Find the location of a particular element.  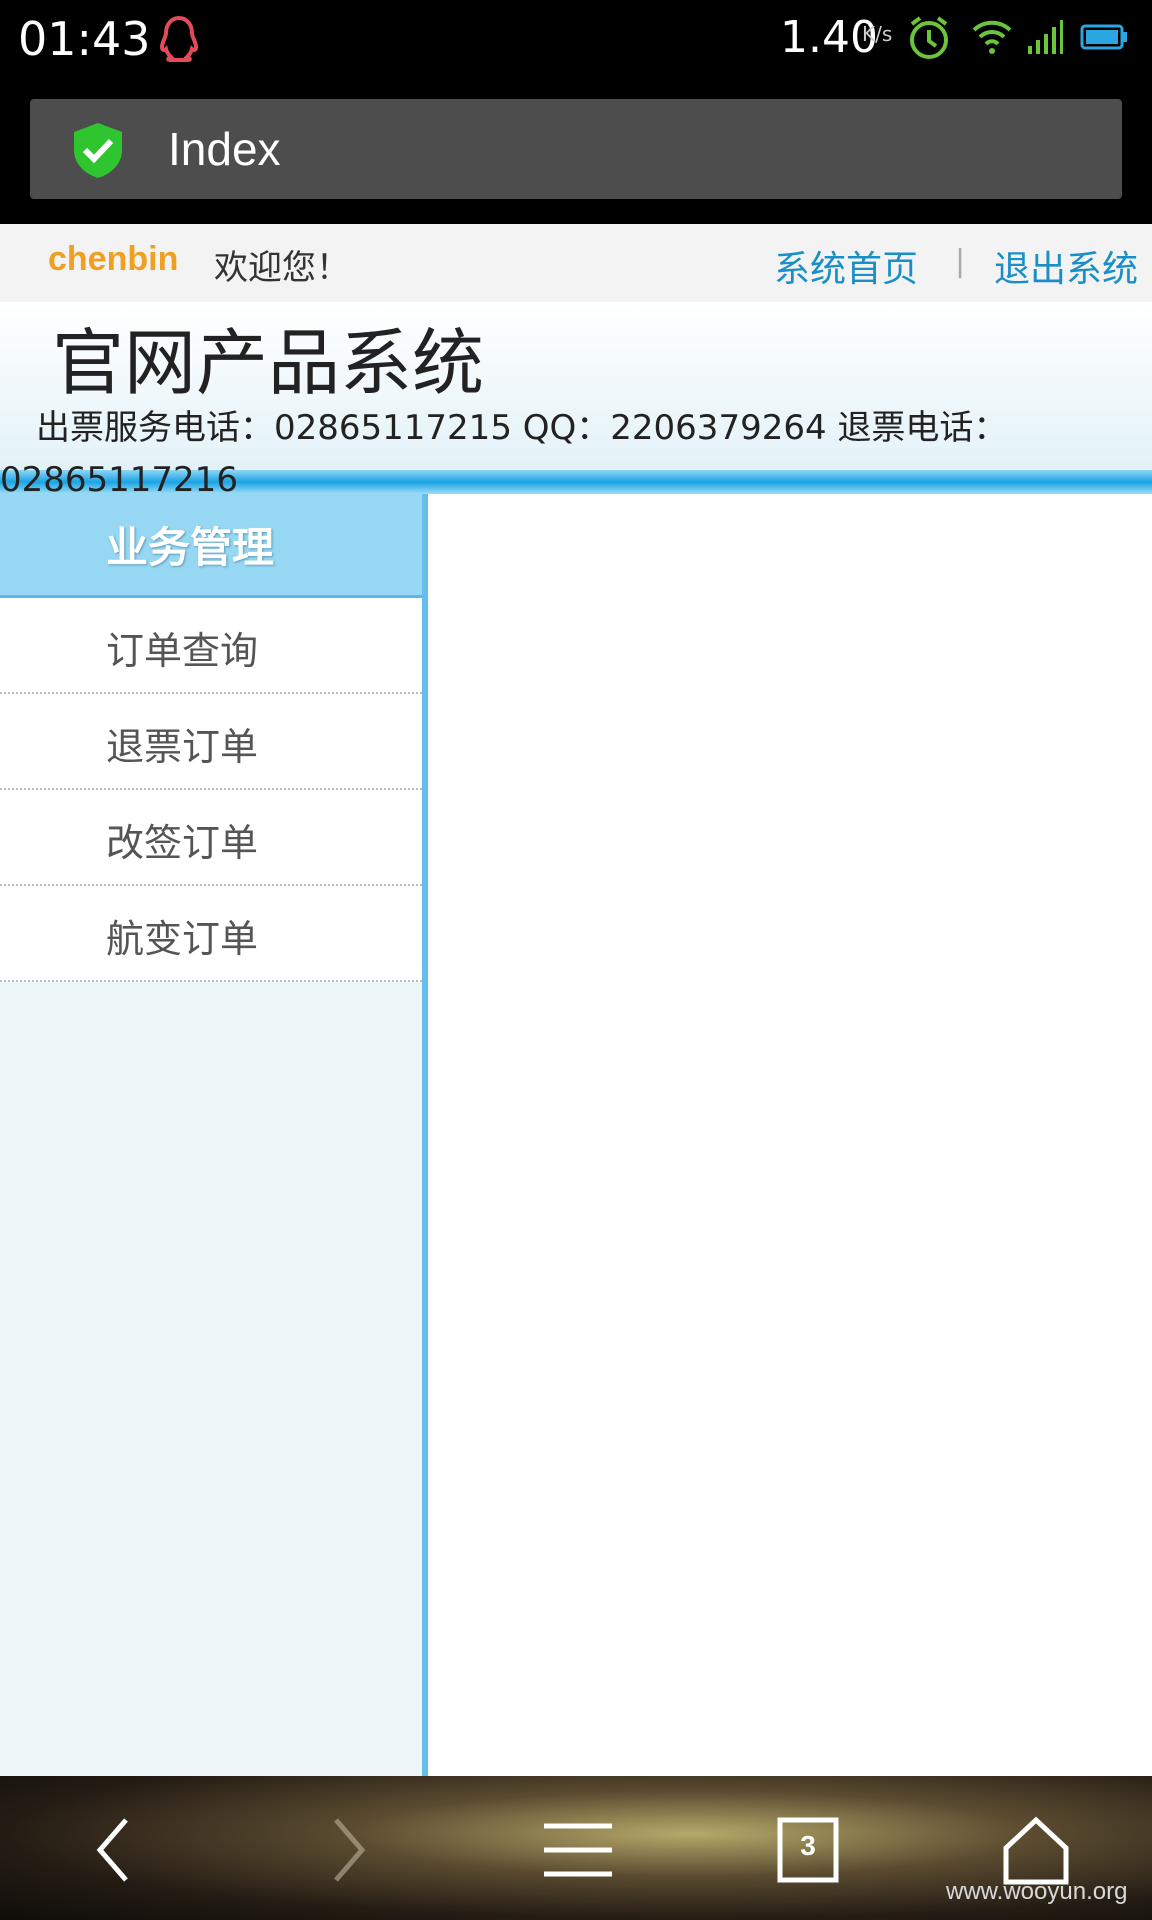

address-bar: Index is located at coordinates (576, 149).